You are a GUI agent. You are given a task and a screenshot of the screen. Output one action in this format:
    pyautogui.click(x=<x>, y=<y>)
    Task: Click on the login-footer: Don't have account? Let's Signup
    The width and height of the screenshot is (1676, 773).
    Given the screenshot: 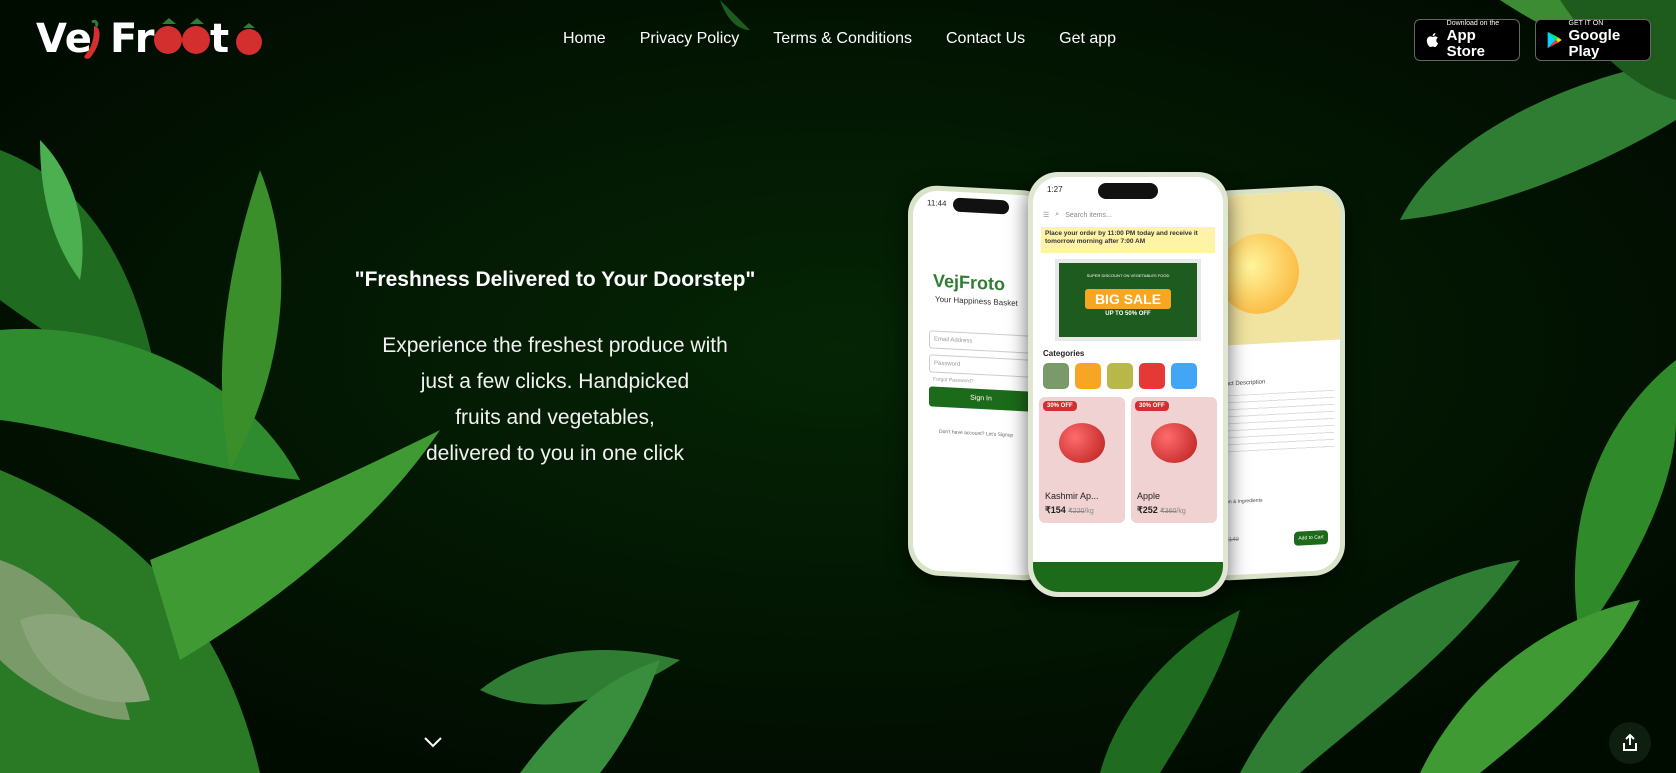 What is the action you would take?
    pyautogui.click(x=976, y=433)
    